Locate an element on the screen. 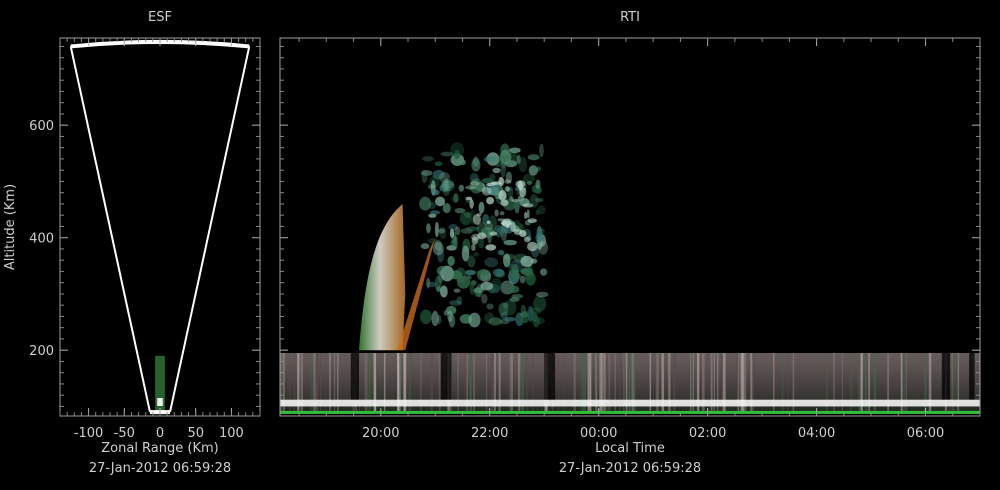 This screenshot has width=1000, height=490. esf-xtick-label: 50 is located at coordinates (195, 433).